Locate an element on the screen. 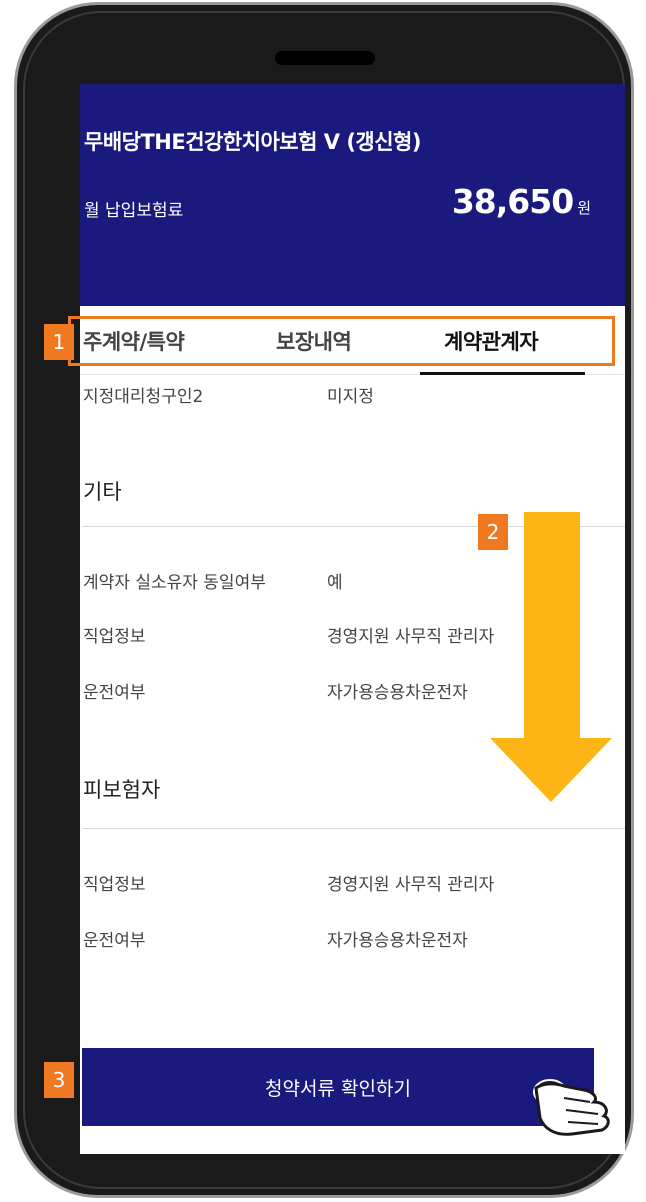 This screenshot has width=646, height=1202. premium-amount: 38,650 원 is located at coordinates (521, 201).